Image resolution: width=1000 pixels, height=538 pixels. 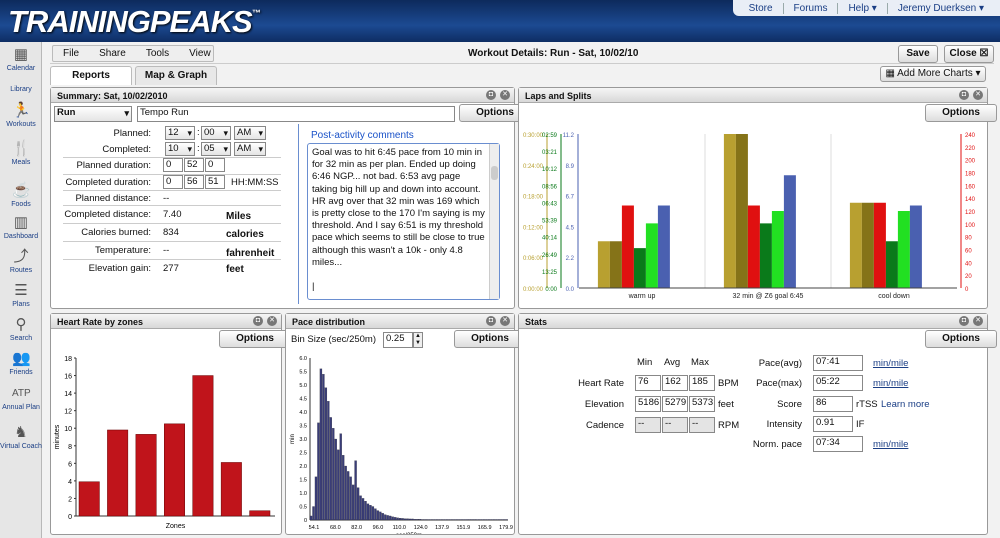 What do you see at coordinates (215, 182) in the screenshot?
I see `completed-duration-seconds: 51` at bounding box center [215, 182].